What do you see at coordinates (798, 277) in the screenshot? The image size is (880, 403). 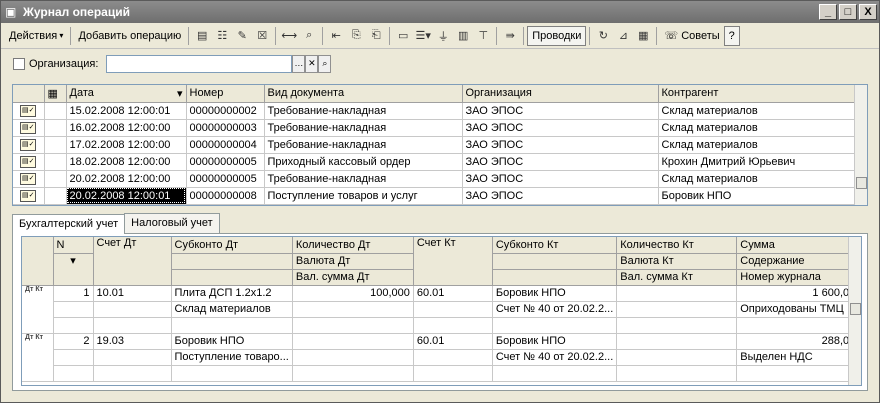 I see `col-journal-no: Номер журнала` at bounding box center [798, 277].